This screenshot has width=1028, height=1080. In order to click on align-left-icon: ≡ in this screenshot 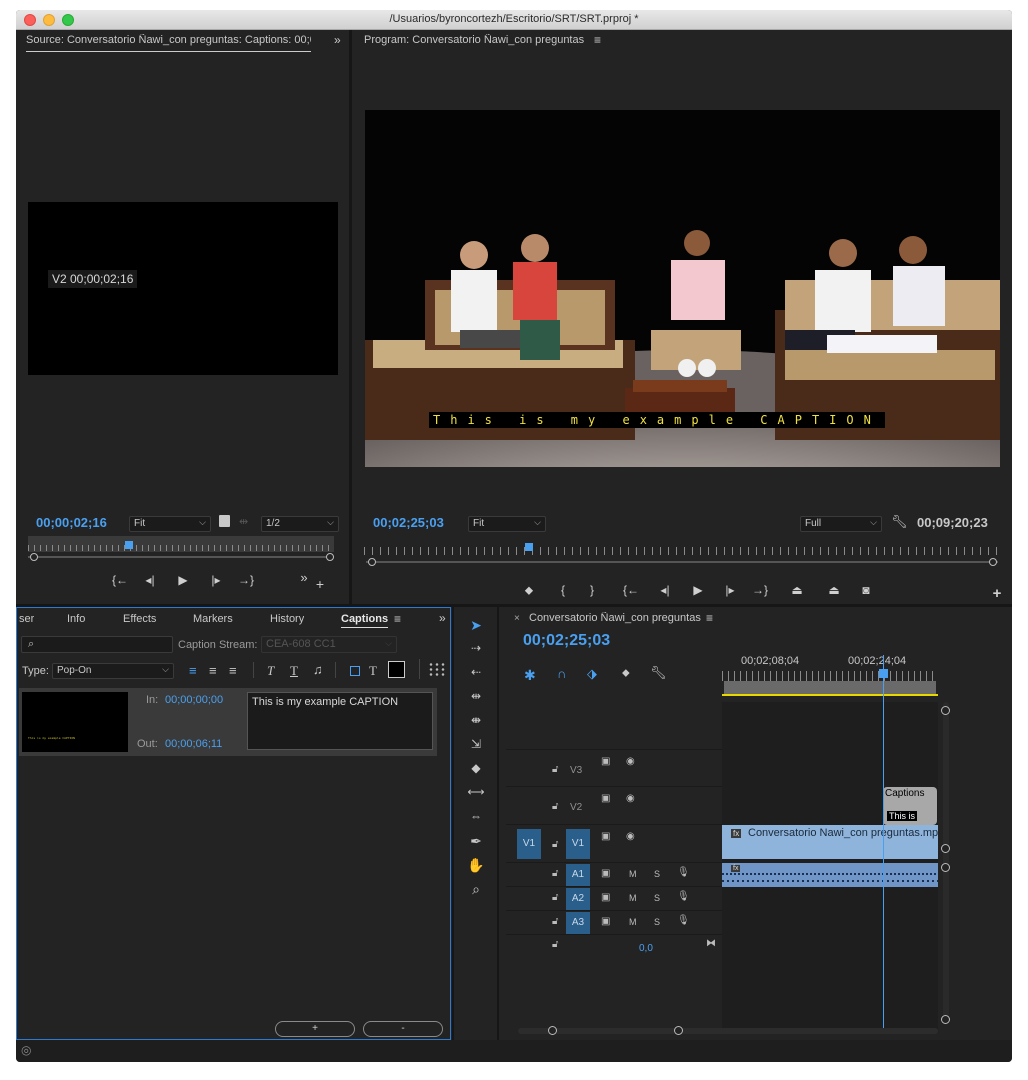, I will do `click(193, 670)`.